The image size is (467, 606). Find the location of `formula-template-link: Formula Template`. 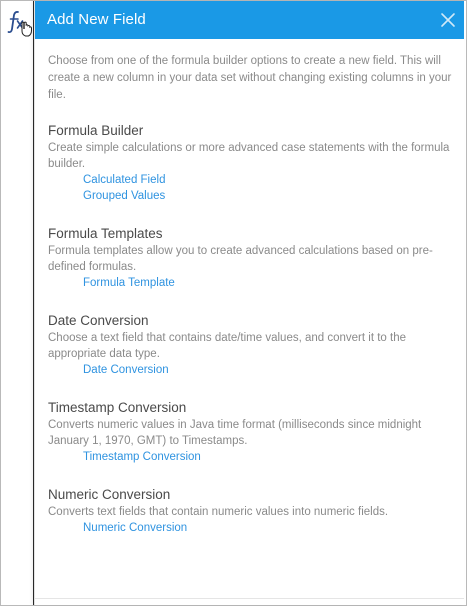

formula-template-link: Formula Template is located at coordinates (271, 283).